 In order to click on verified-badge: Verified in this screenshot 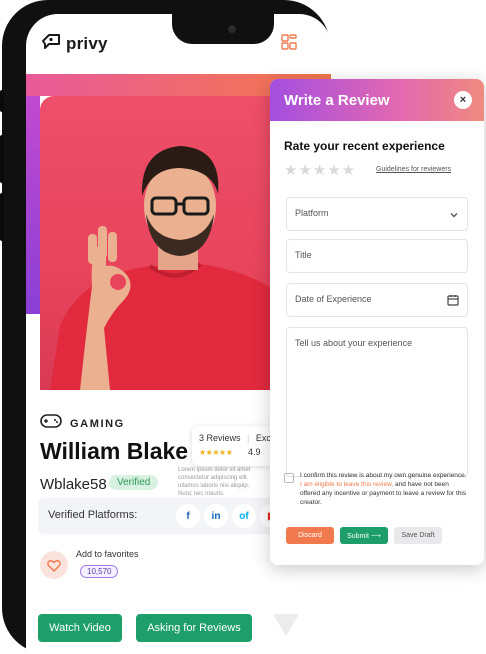, I will do `click(134, 482)`.